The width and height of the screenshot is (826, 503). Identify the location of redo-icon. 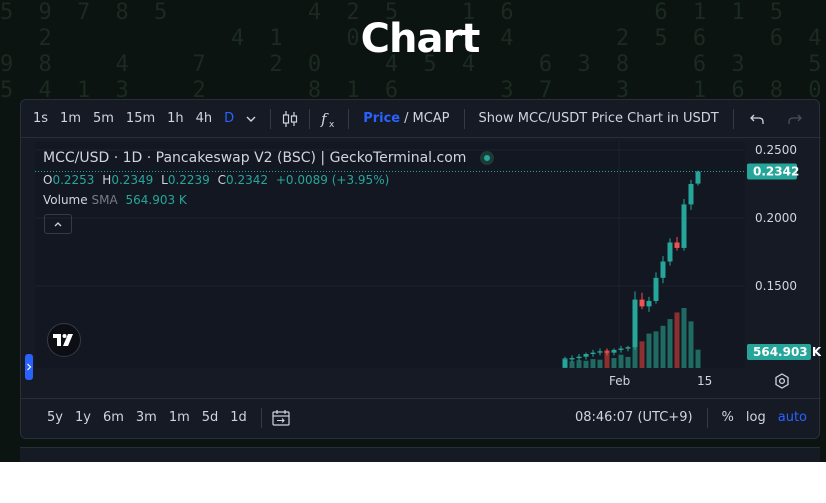
(795, 119).